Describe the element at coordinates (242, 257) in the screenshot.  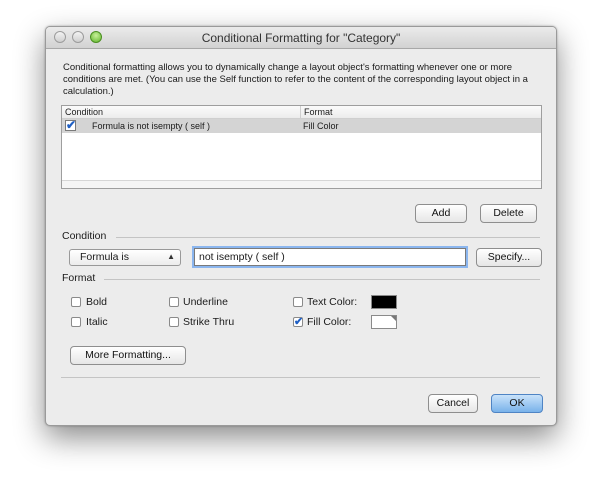
I see `formula-input-value: not isempty ( self )` at that location.